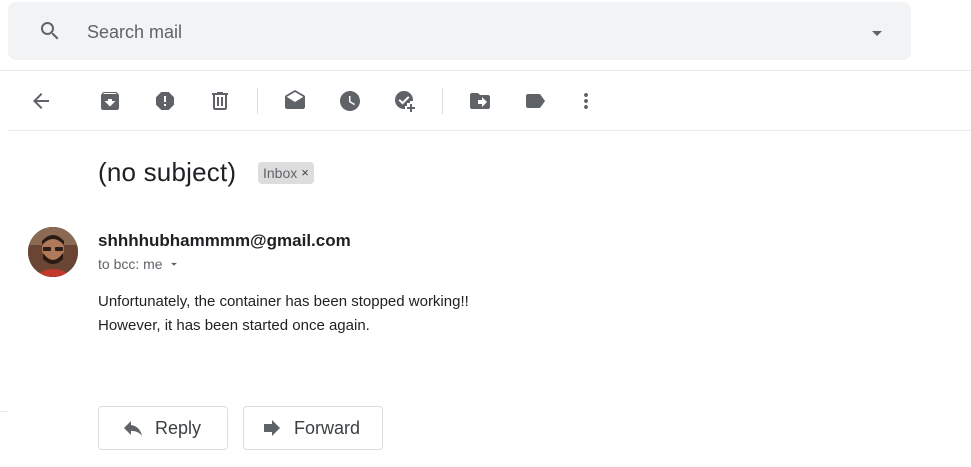  I want to click on label-icon, so click(535, 101).